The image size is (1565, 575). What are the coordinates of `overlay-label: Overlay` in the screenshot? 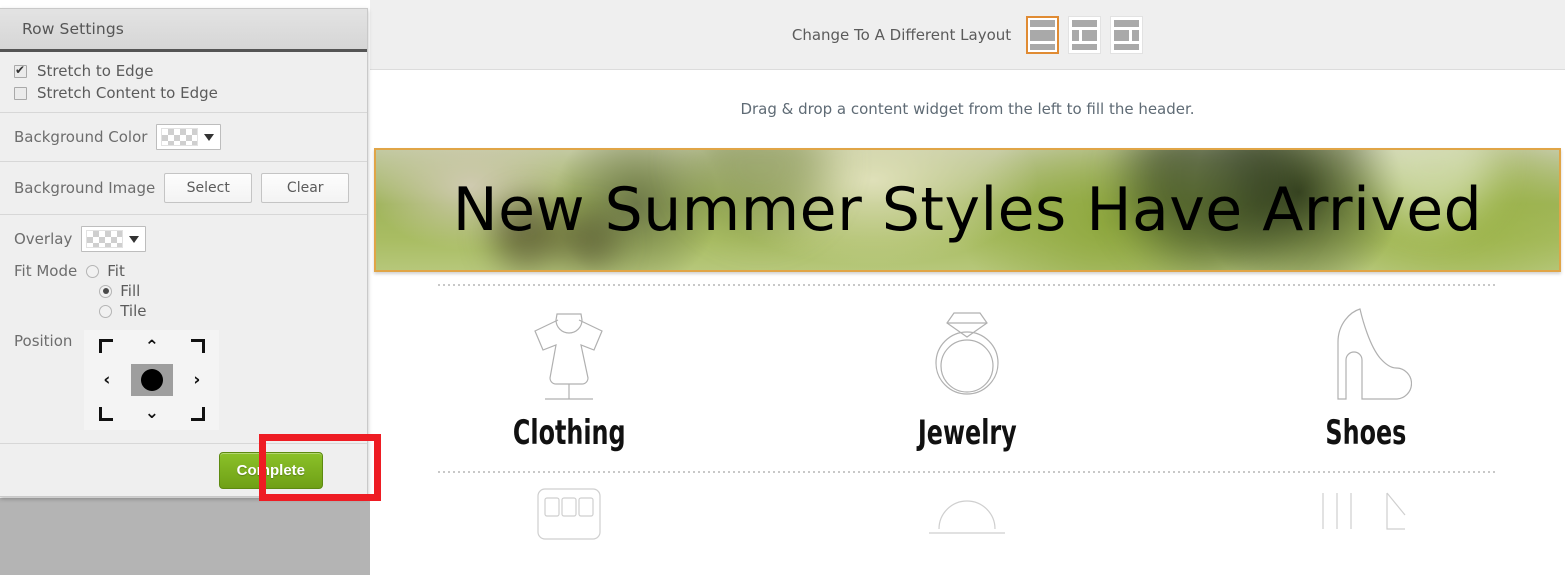 It's located at (43, 239).